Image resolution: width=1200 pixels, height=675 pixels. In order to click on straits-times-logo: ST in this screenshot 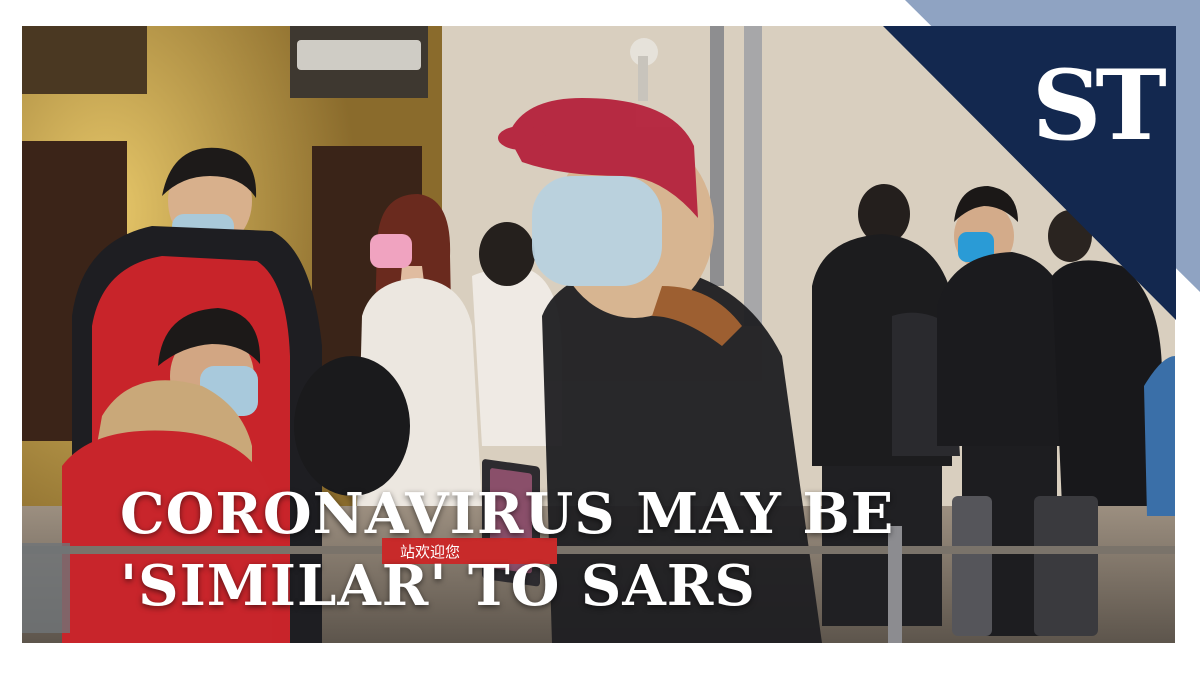, I will do `click(1099, 105)`.